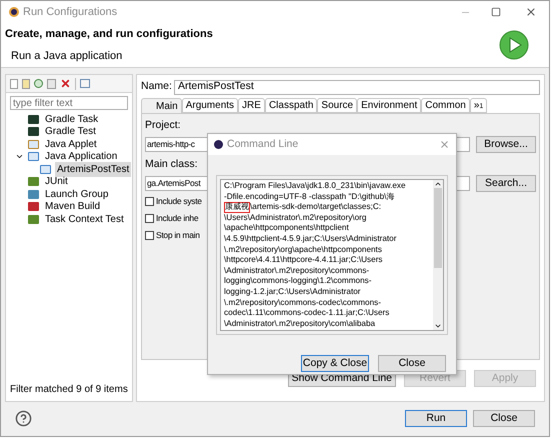  I want to click on tree-item: Gradle Test, so click(70, 132).